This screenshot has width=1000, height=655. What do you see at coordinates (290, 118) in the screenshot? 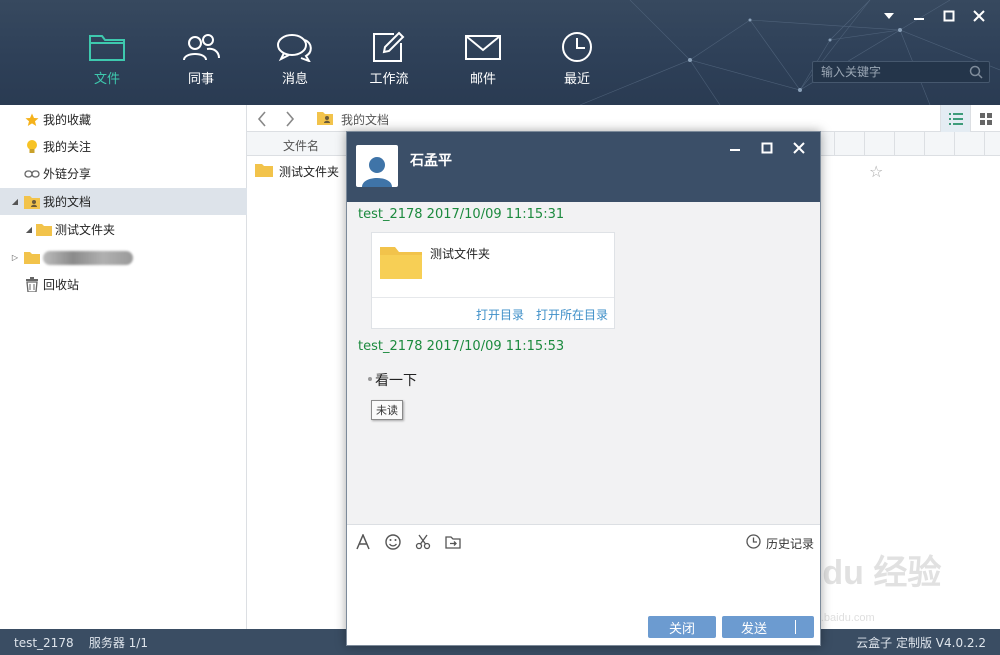
I see `forward-icon` at bounding box center [290, 118].